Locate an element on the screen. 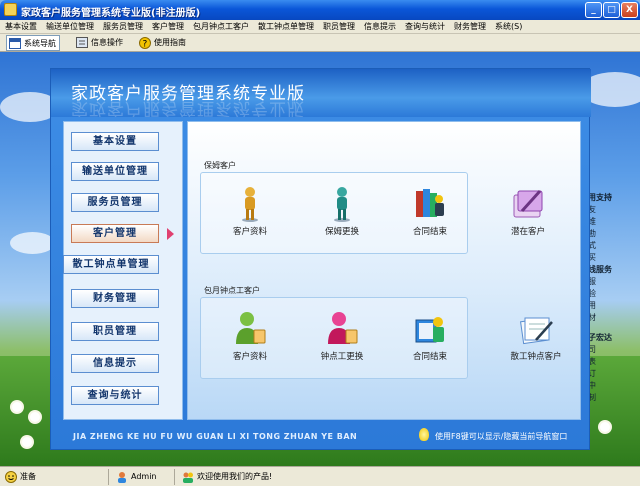  toolbar-help-label: 使用指南 is located at coordinates (170, 42).